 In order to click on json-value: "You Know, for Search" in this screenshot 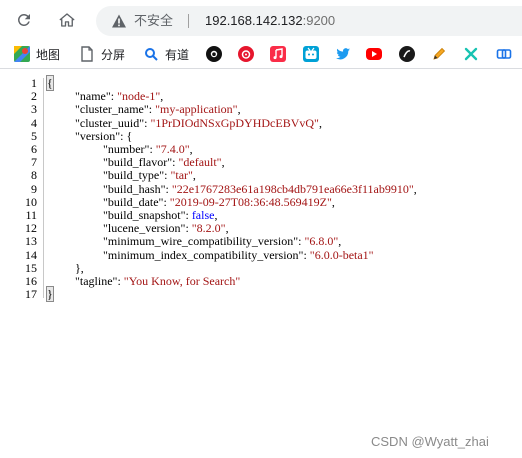, I will do `click(182, 281)`.